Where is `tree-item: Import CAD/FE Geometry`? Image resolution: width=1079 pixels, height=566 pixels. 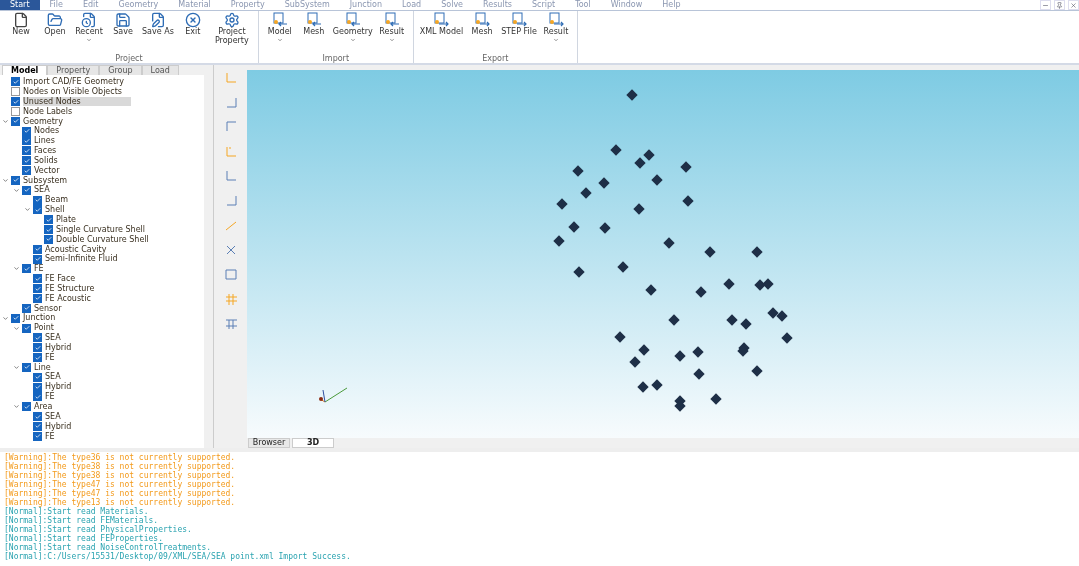
tree-item: Import CAD/FE Geometry is located at coordinates (75, 82).